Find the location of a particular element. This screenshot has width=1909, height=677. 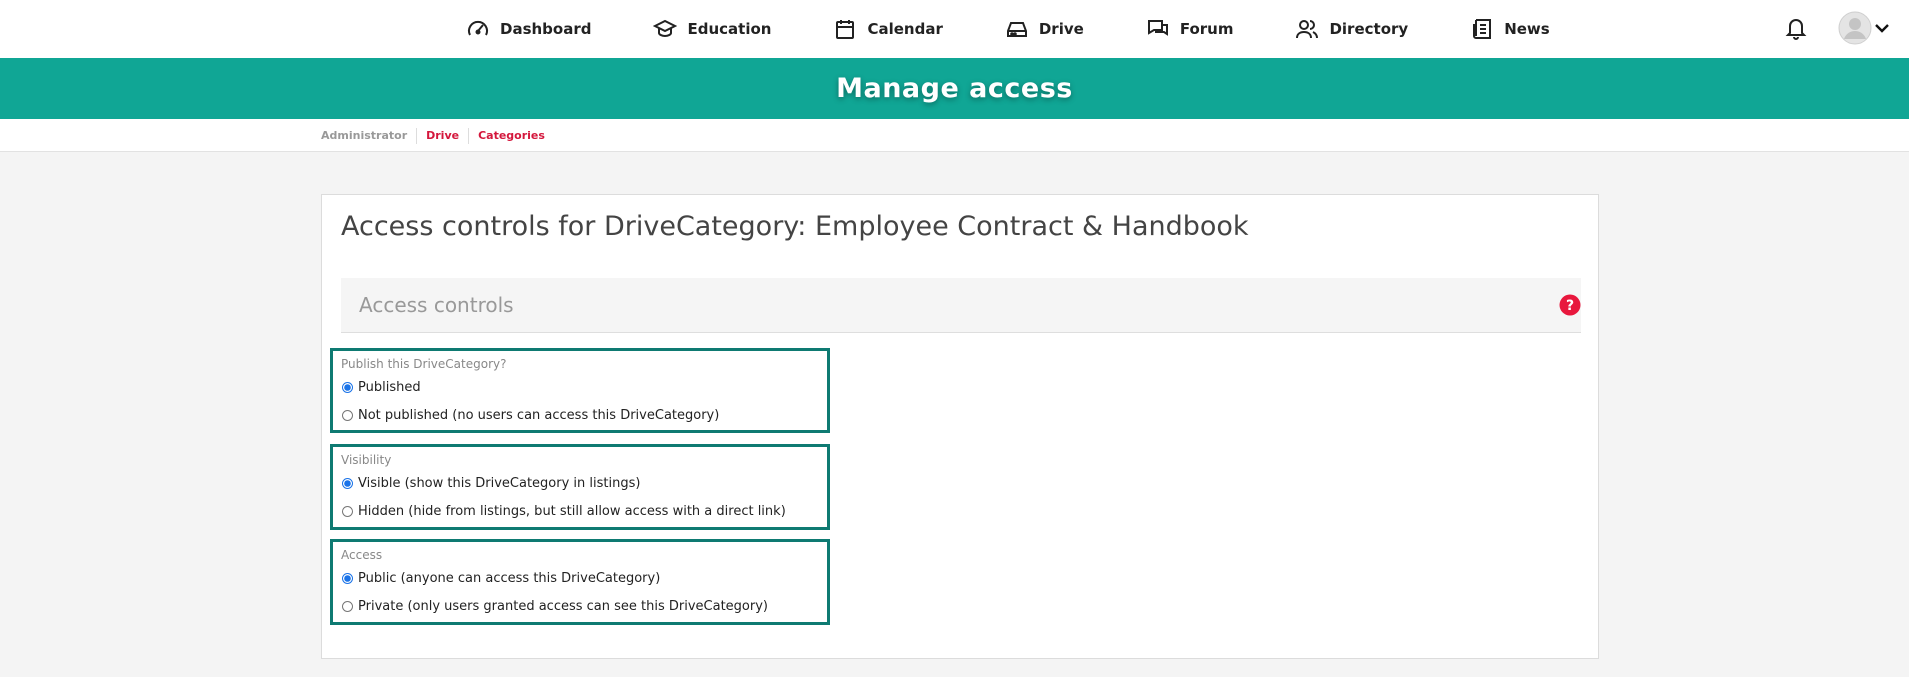

option-label: Published is located at coordinates (389, 387).